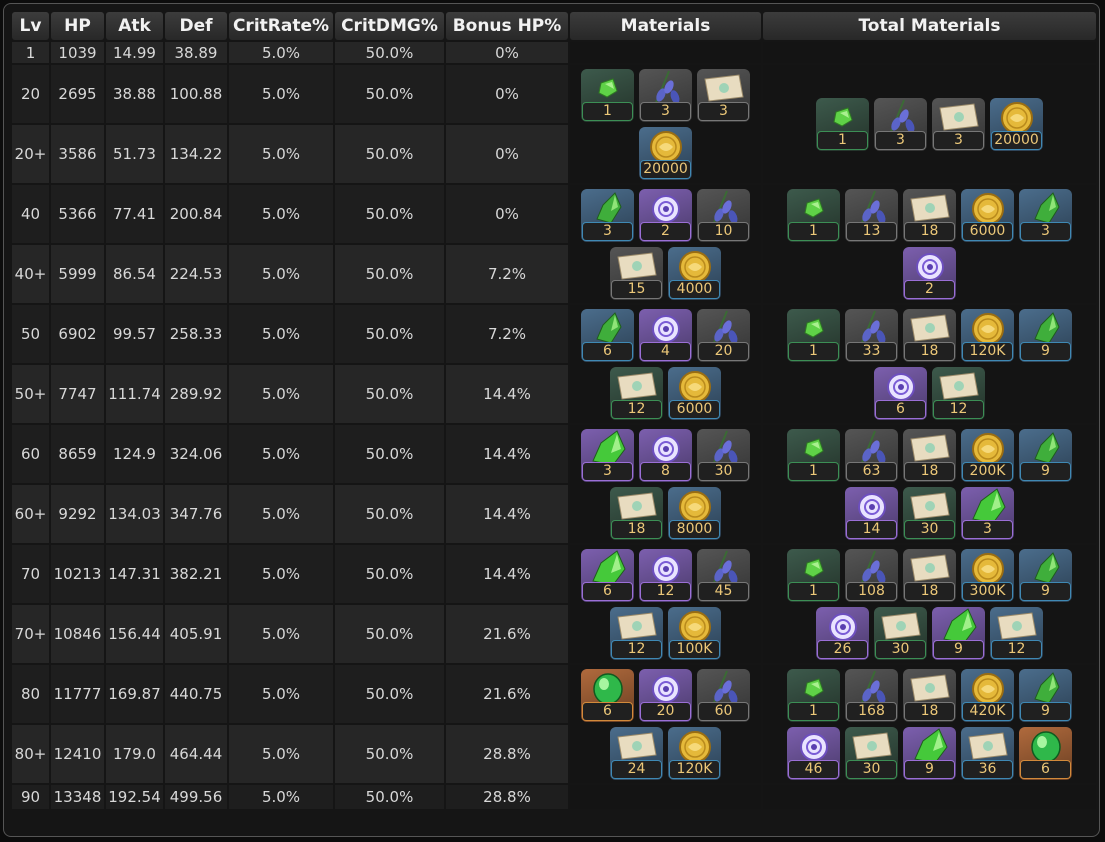 The width and height of the screenshot is (1105, 842). I want to click on cell-bonus-hp: 0%, so click(507, 52).